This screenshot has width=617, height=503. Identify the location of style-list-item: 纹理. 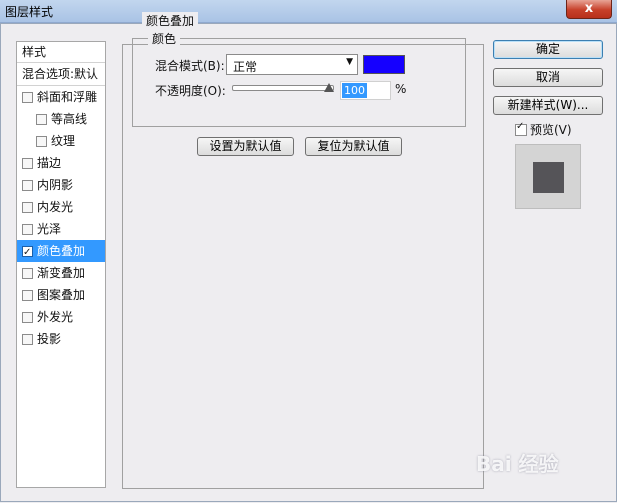
(61, 141).